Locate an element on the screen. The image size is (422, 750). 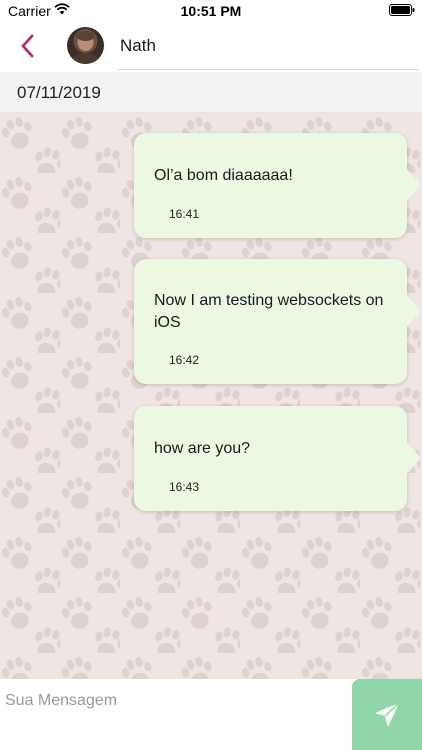
message-bubble: Ol’a bom diaaaaaa! 16:41 is located at coordinates (277, 185).